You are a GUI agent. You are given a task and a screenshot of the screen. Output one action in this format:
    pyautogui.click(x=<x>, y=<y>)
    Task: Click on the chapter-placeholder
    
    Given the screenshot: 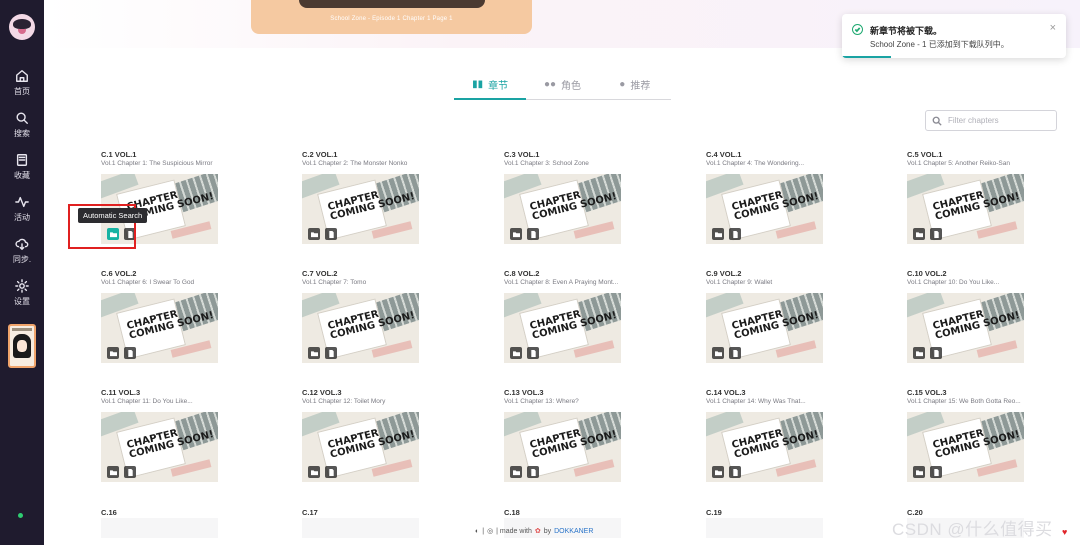 What is the action you would take?
    pyautogui.click(x=764, y=528)
    